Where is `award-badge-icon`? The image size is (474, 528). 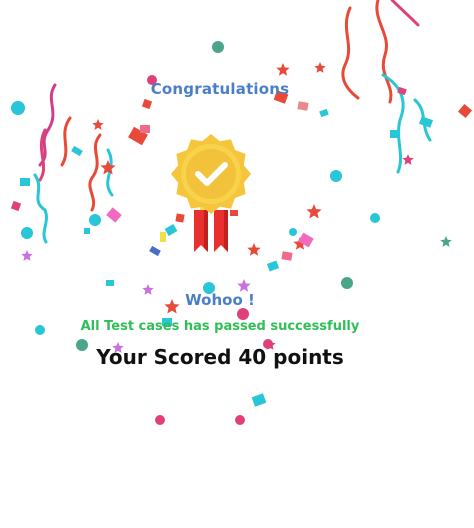
award-badge-icon is located at coordinates (211, 193).